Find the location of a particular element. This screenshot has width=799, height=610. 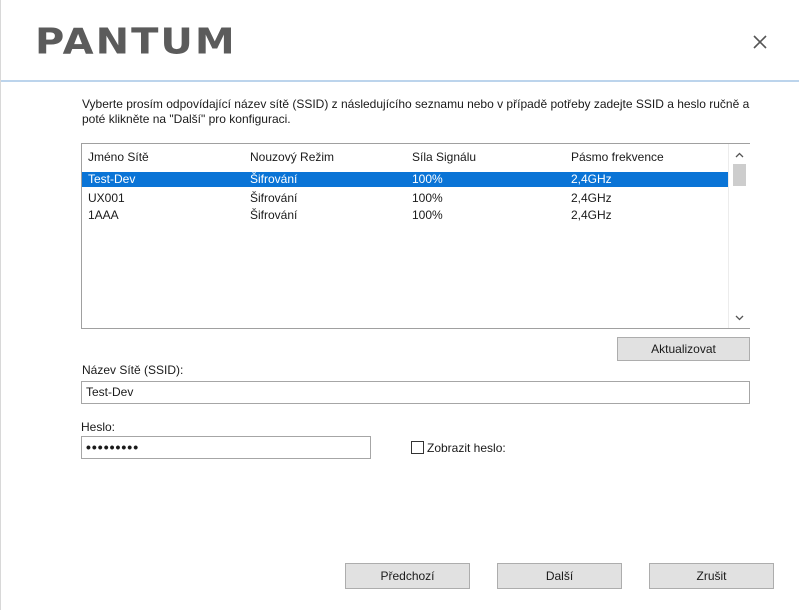

chevron-down-icon is located at coordinates (739, 317).